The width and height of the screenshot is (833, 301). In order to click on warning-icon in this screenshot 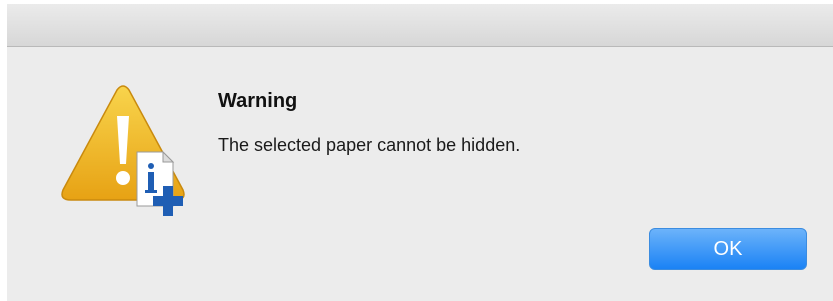, I will do `click(125, 152)`.